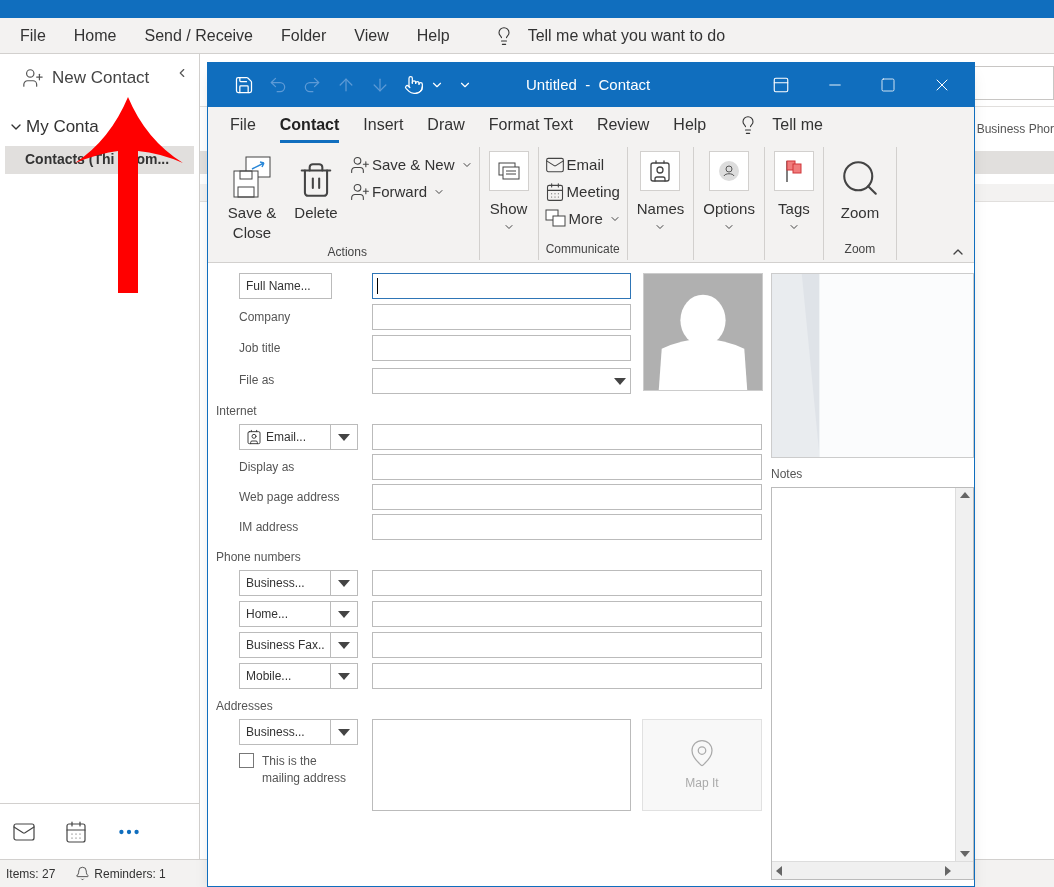 The image size is (1054, 887). What do you see at coordinates (582, 219) in the screenshot?
I see `ribbon-button: More` at bounding box center [582, 219].